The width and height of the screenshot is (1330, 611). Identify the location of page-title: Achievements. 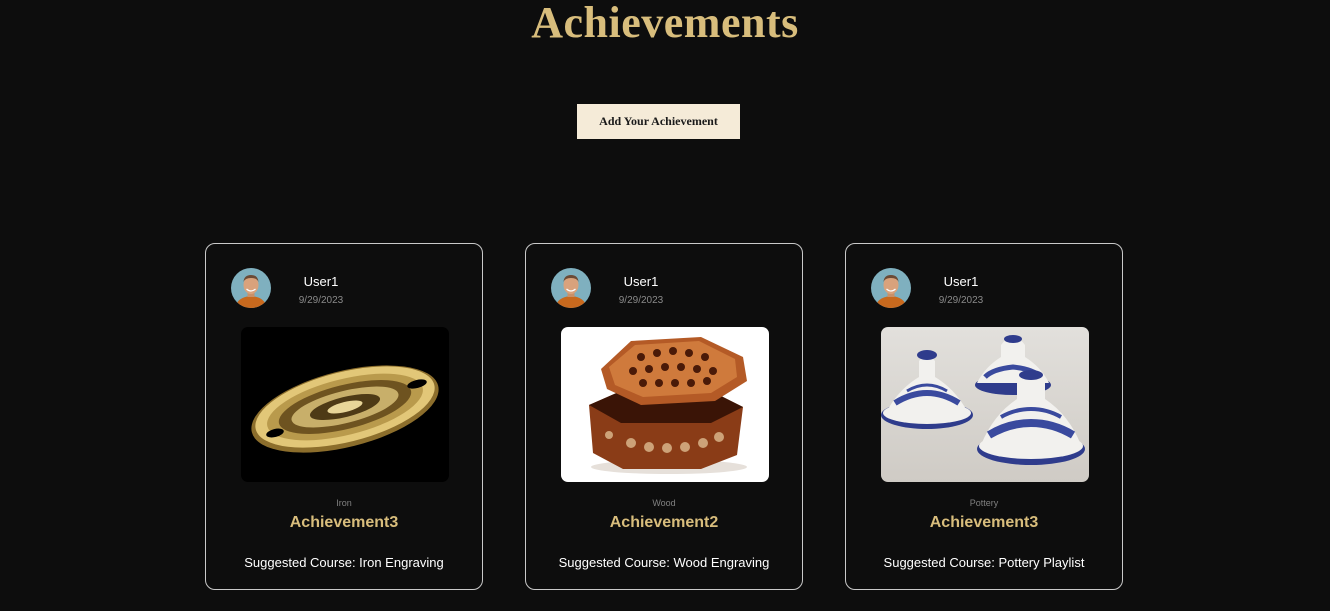
(665, 23).